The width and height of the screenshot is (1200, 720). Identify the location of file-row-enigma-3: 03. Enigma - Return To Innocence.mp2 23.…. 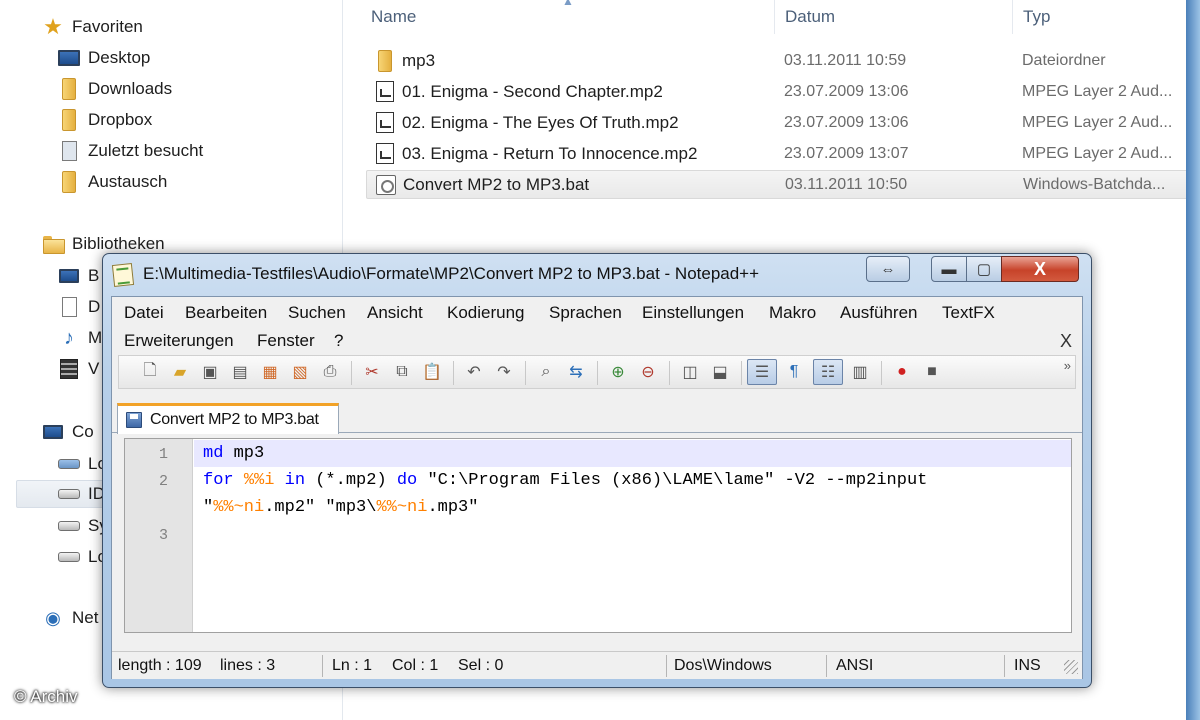
(777, 153).